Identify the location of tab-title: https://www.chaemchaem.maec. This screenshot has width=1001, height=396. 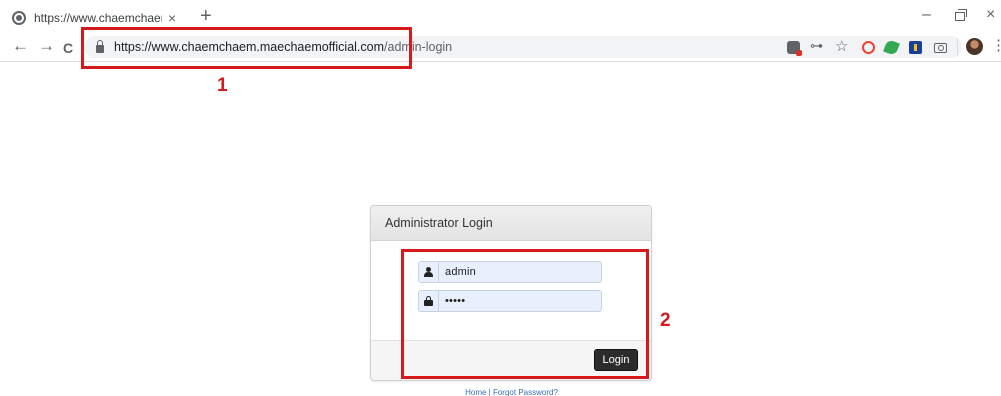
(98, 18).